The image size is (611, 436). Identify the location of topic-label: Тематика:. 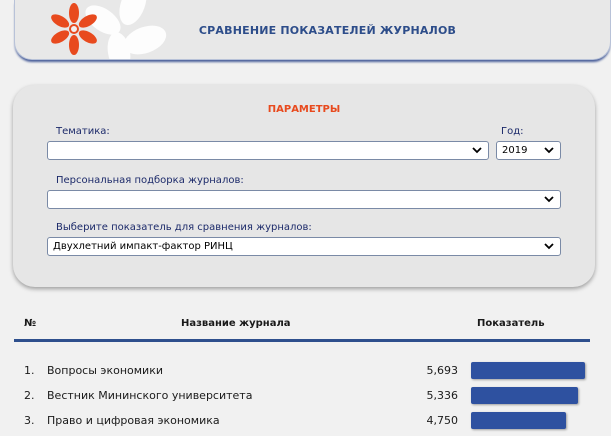
(83, 131).